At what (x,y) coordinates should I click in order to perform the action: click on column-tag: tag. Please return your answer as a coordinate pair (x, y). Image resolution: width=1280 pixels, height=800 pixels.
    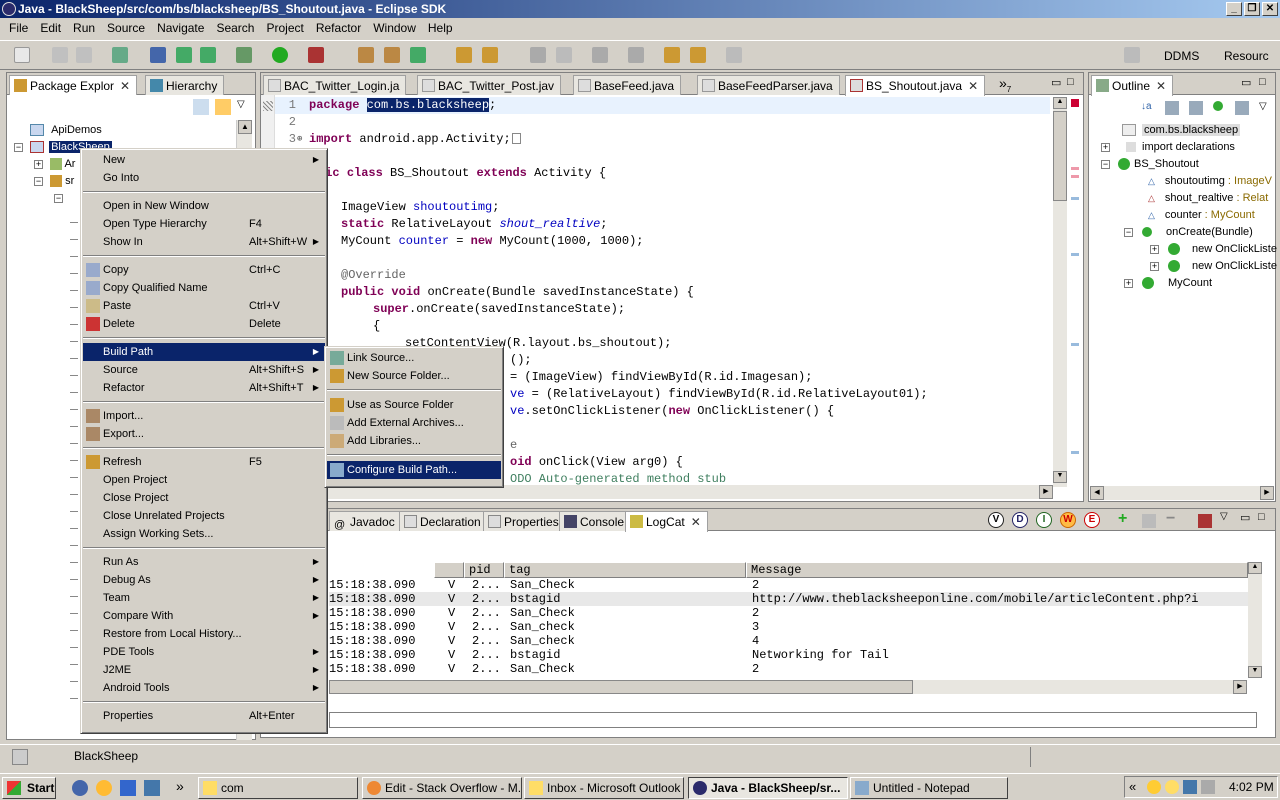
    Looking at the image, I should click on (625, 570).